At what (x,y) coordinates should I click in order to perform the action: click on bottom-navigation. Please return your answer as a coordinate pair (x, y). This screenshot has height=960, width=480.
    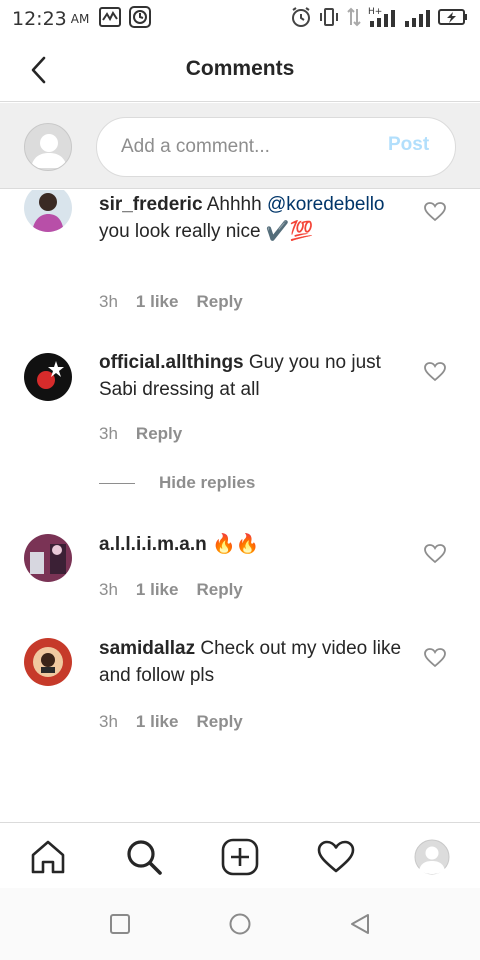
    Looking at the image, I should click on (240, 855).